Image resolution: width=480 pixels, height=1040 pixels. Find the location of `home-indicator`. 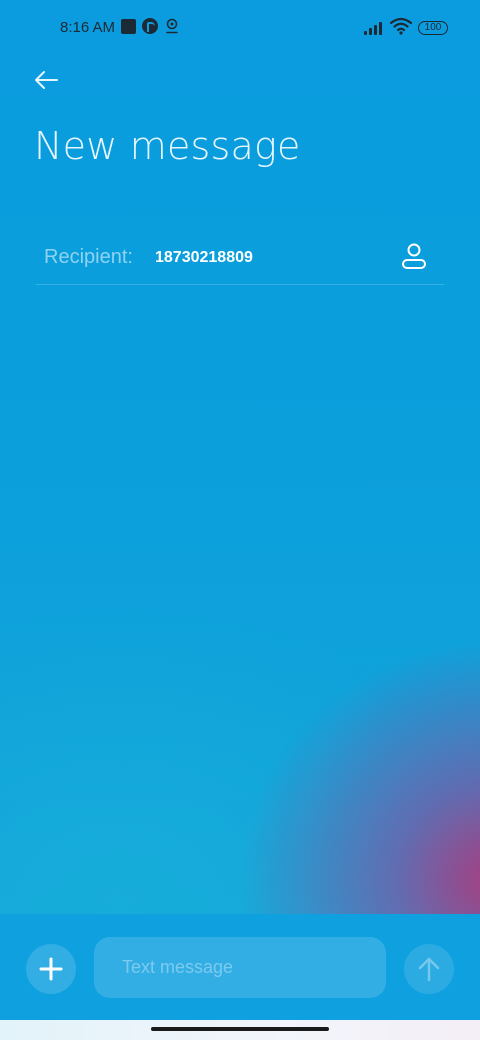

home-indicator is located at coordinates (240, 1029).